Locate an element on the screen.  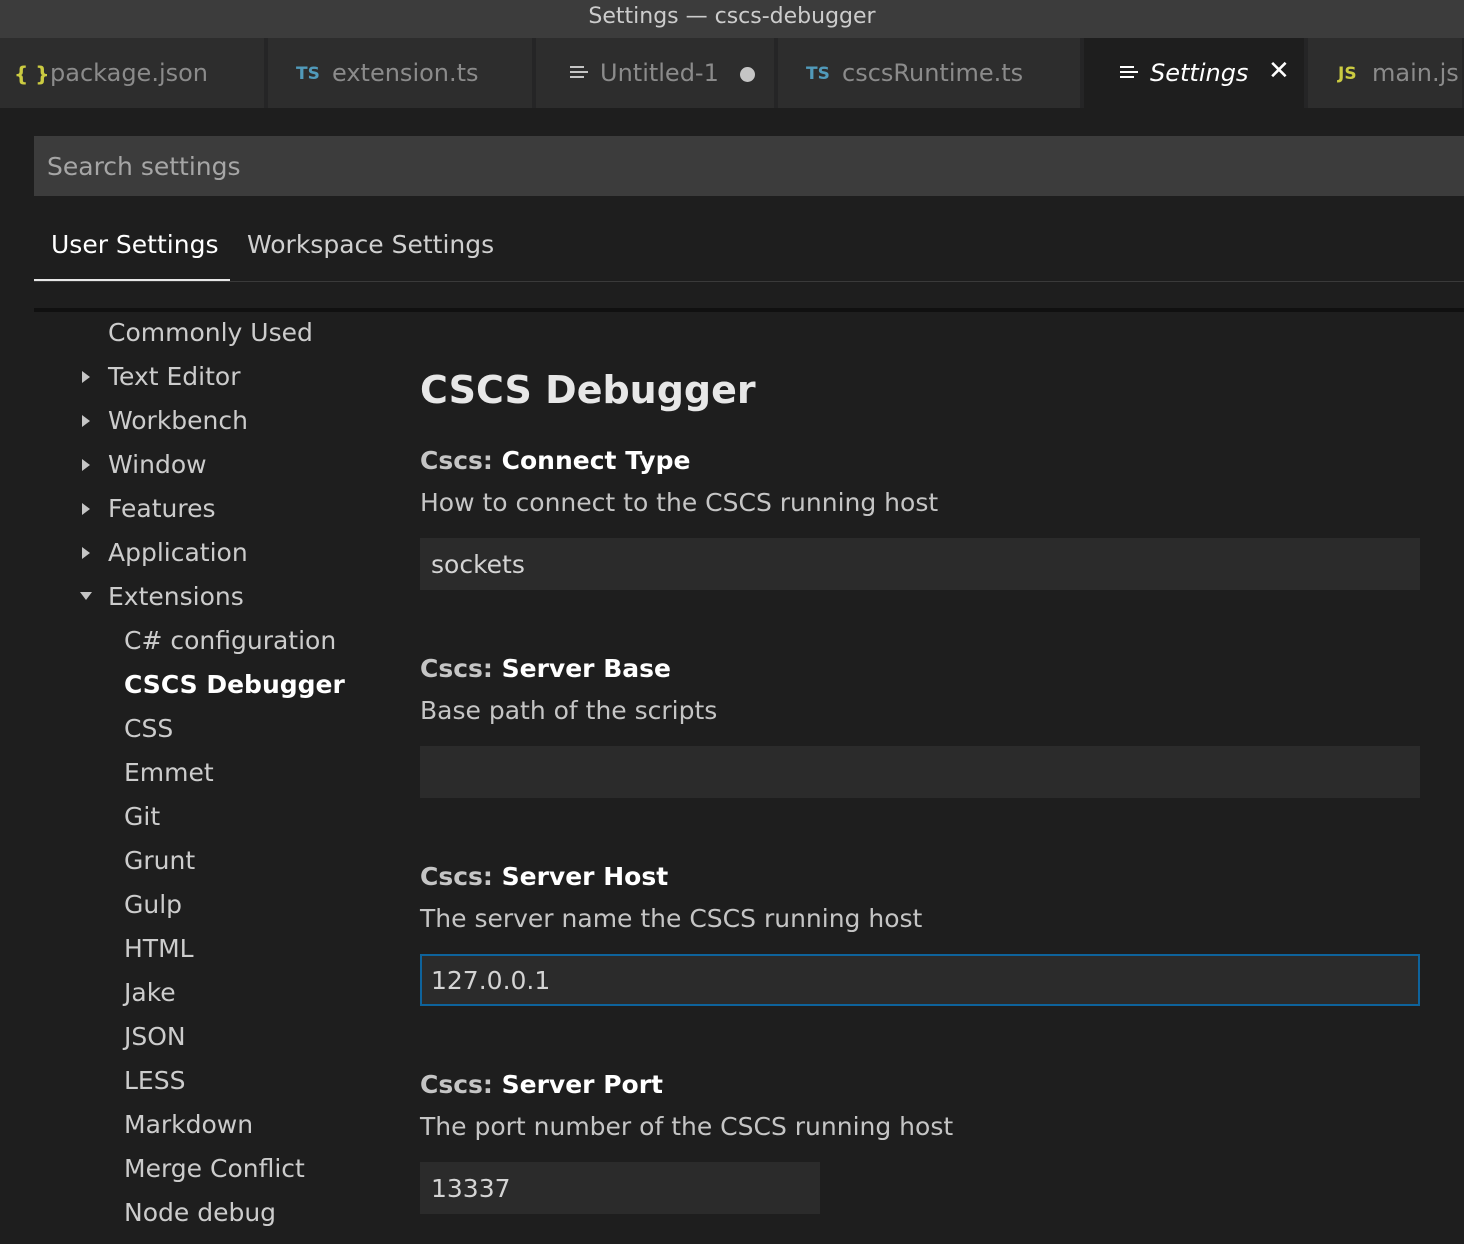
search-settings-input is located at coordinates (749, 166).